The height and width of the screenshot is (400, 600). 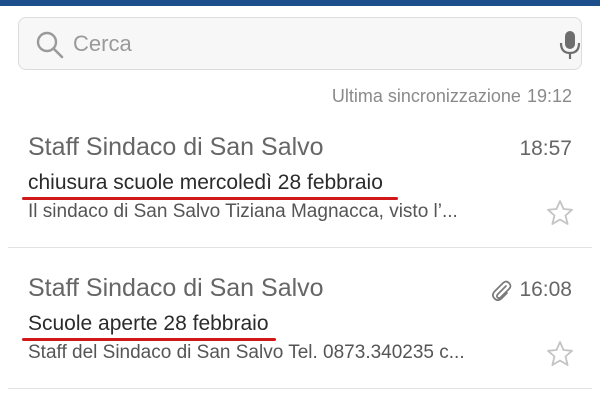 I want to click on message-time: 18:57, so click(x=545, y=148).